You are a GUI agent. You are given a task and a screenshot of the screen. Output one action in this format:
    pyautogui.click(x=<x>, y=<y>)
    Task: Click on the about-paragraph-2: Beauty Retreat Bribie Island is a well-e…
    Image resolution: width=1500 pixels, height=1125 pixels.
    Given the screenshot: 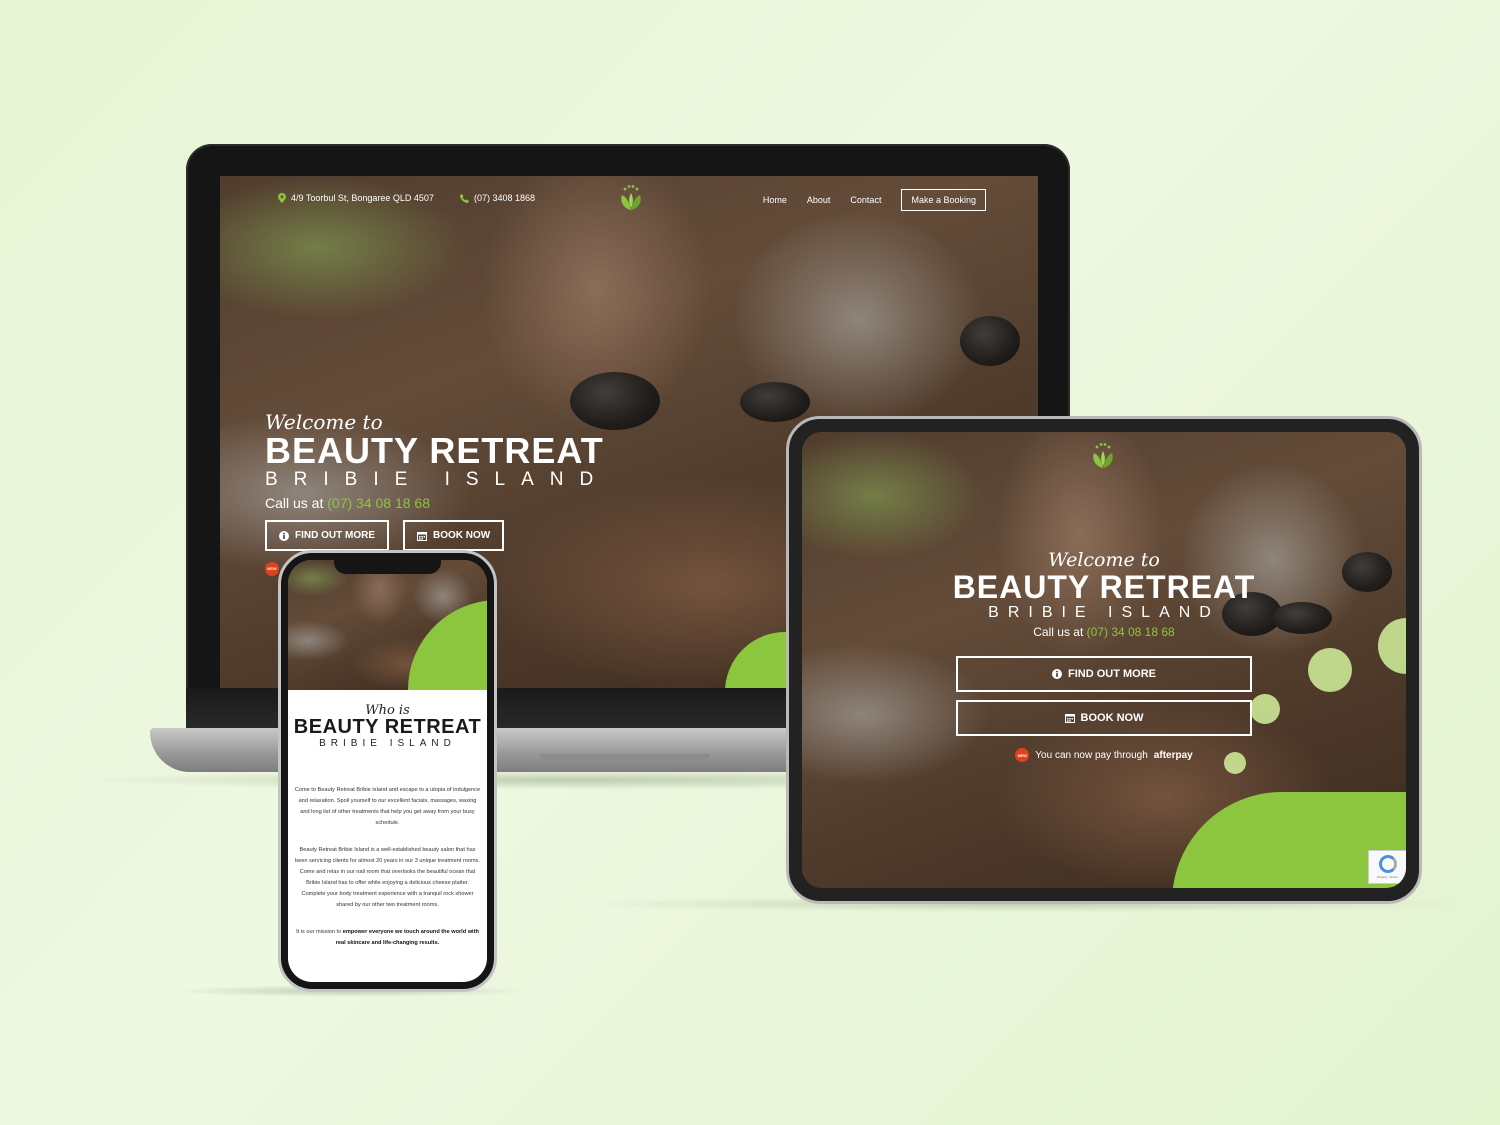 What is the action you would take?
    pyautogui.click(x=387, y=877)
    